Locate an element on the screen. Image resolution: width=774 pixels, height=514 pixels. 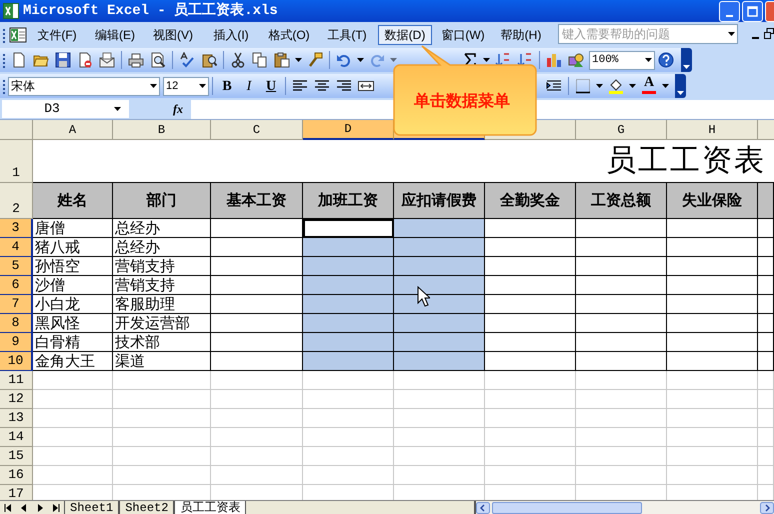
column-heading: 应扣请假费 is located at coordinates (439, 201).